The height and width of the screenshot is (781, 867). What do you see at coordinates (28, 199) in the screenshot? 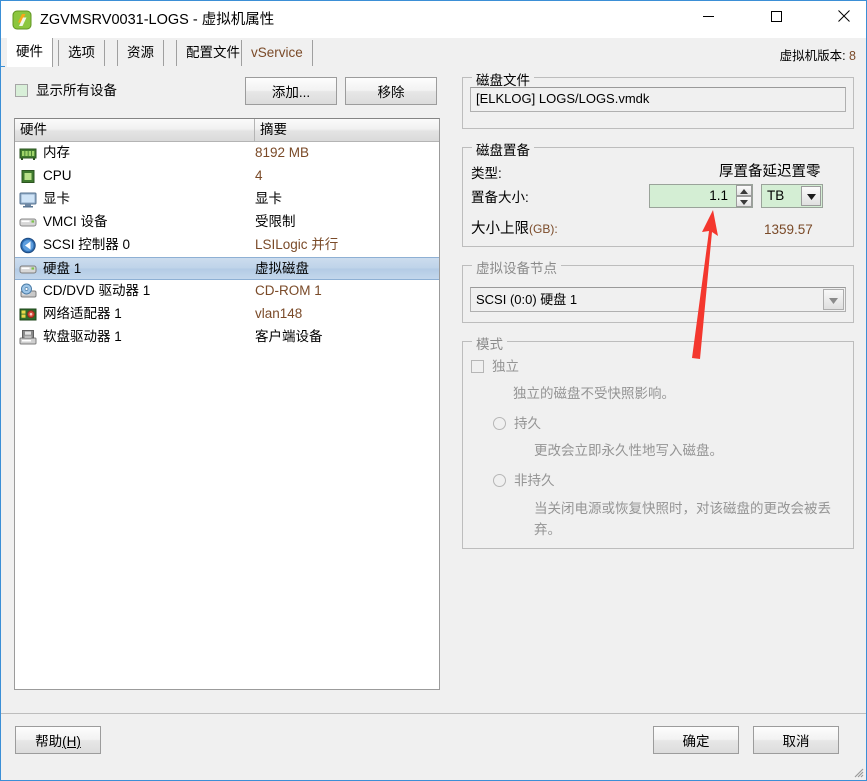
I see `video-card-icon` at bounding box center [28, 199].